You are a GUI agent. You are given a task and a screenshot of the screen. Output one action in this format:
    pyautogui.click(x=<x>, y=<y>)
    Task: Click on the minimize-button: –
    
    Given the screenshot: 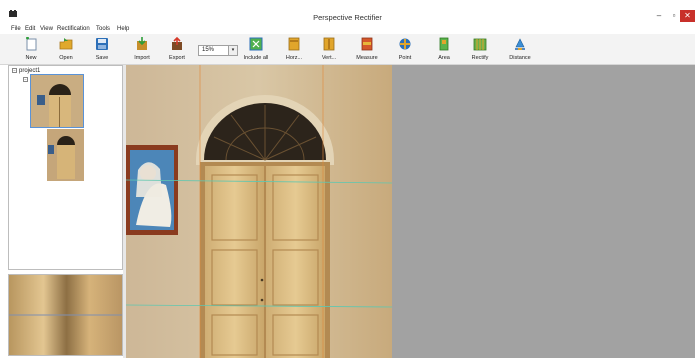 What is the action you would take?
    pyautogui.click(x=659, y=16)
    